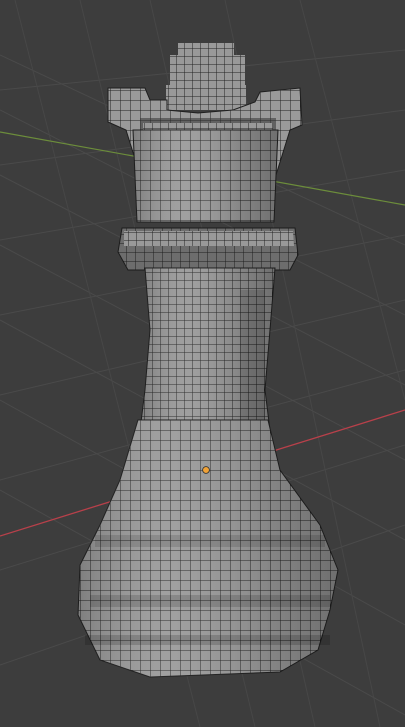  I want to click on object-origin-dot, so click(206, 470).